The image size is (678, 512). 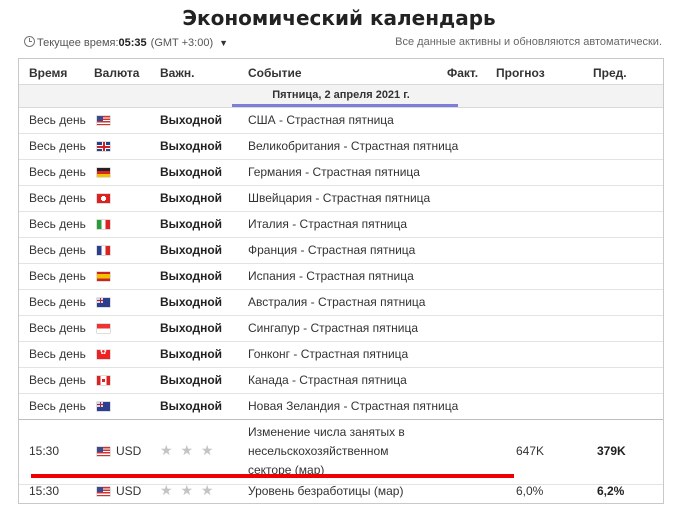 I want to click on row-event: Уровень безработицы (мар), so click(x=325, y=491).